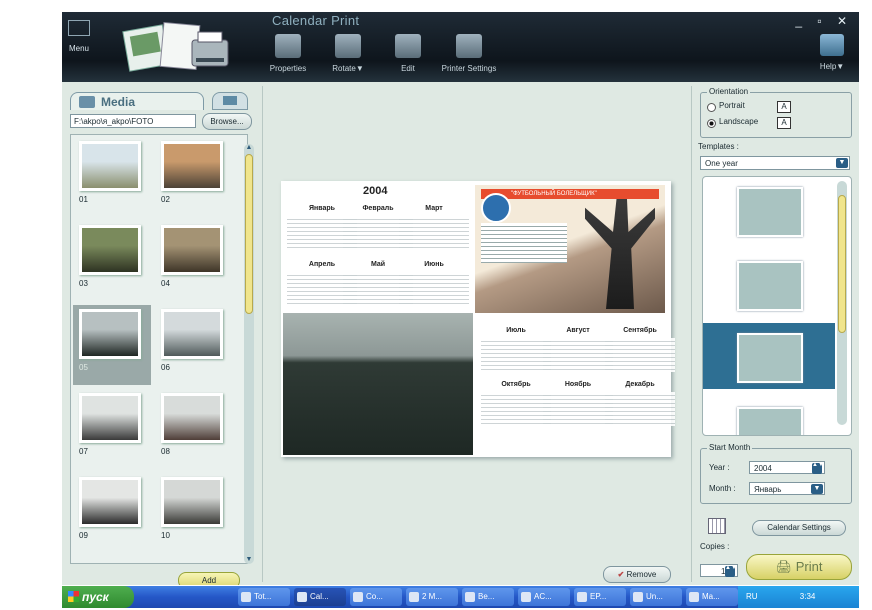 This screenshot has width=872, height=610. What do you see at coordinates (137, 101) in the screenshot?
I see `media-tab: Media` at bounding box center [137, 101].